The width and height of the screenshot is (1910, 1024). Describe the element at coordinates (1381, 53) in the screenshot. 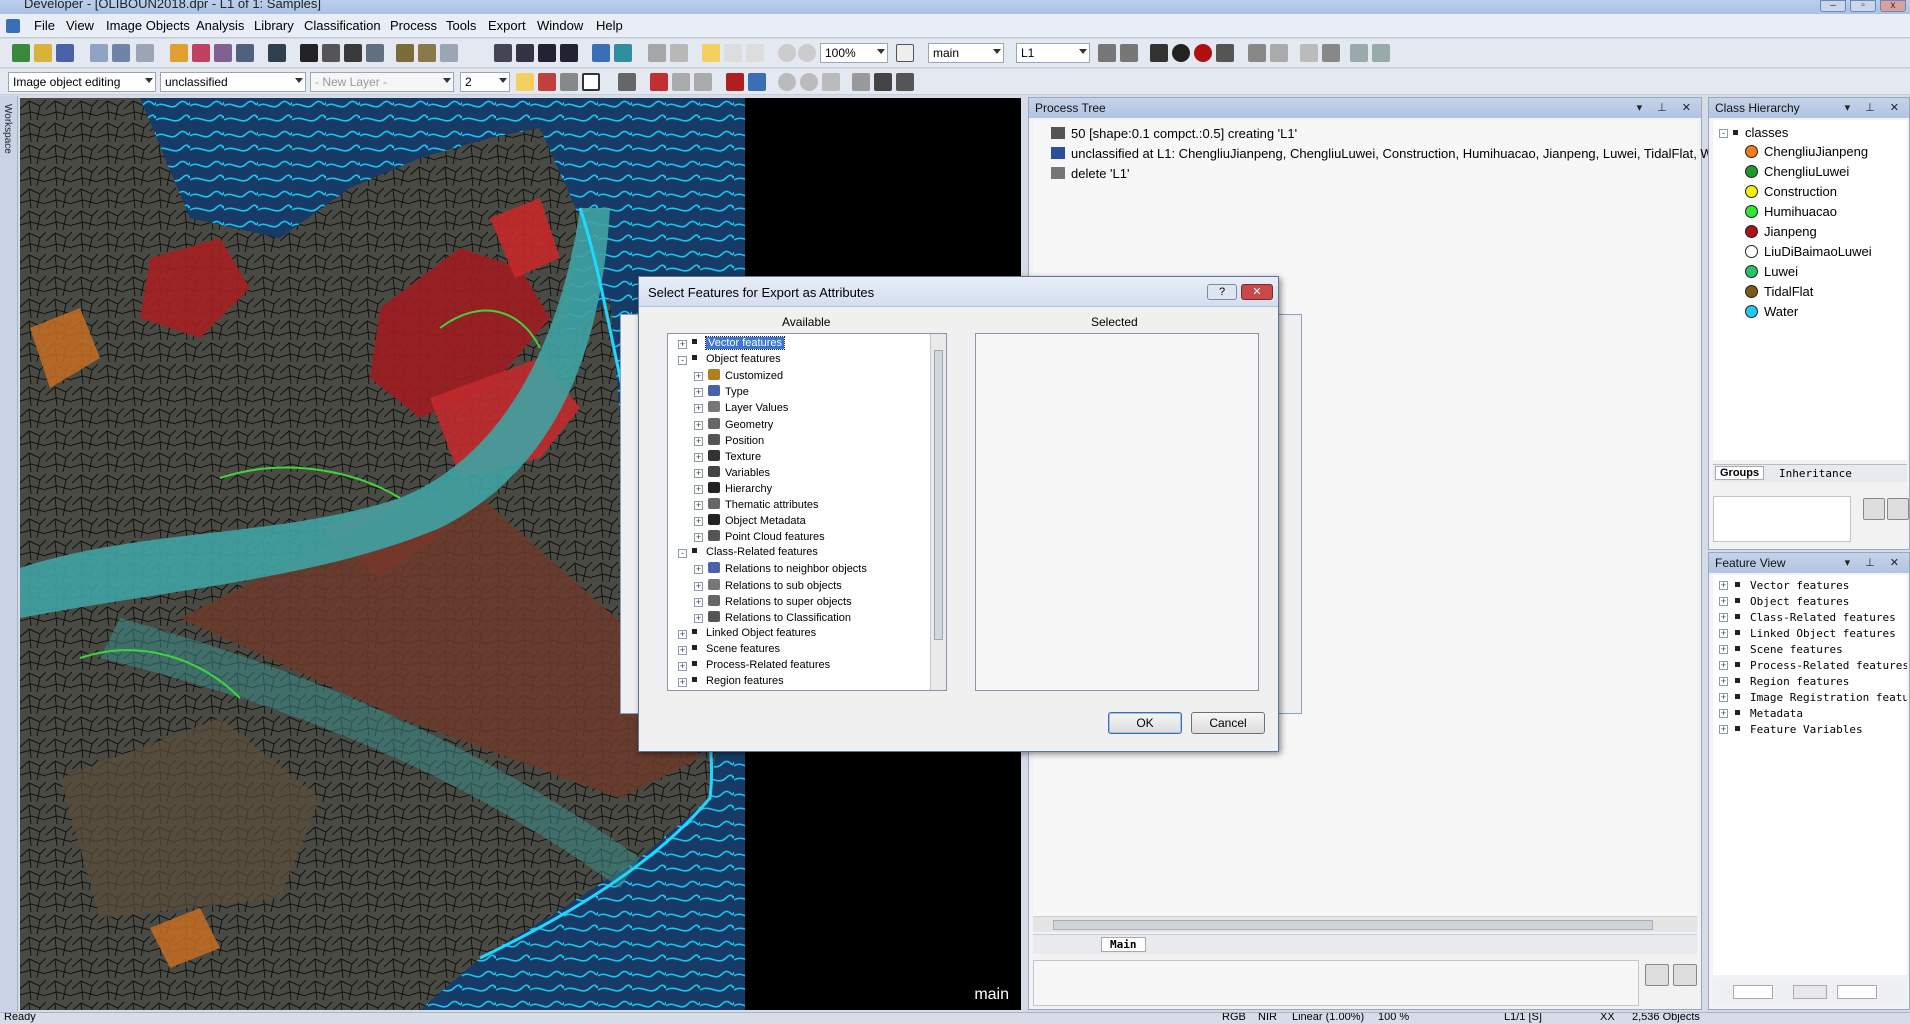

I see `align-right-icon` at that location.